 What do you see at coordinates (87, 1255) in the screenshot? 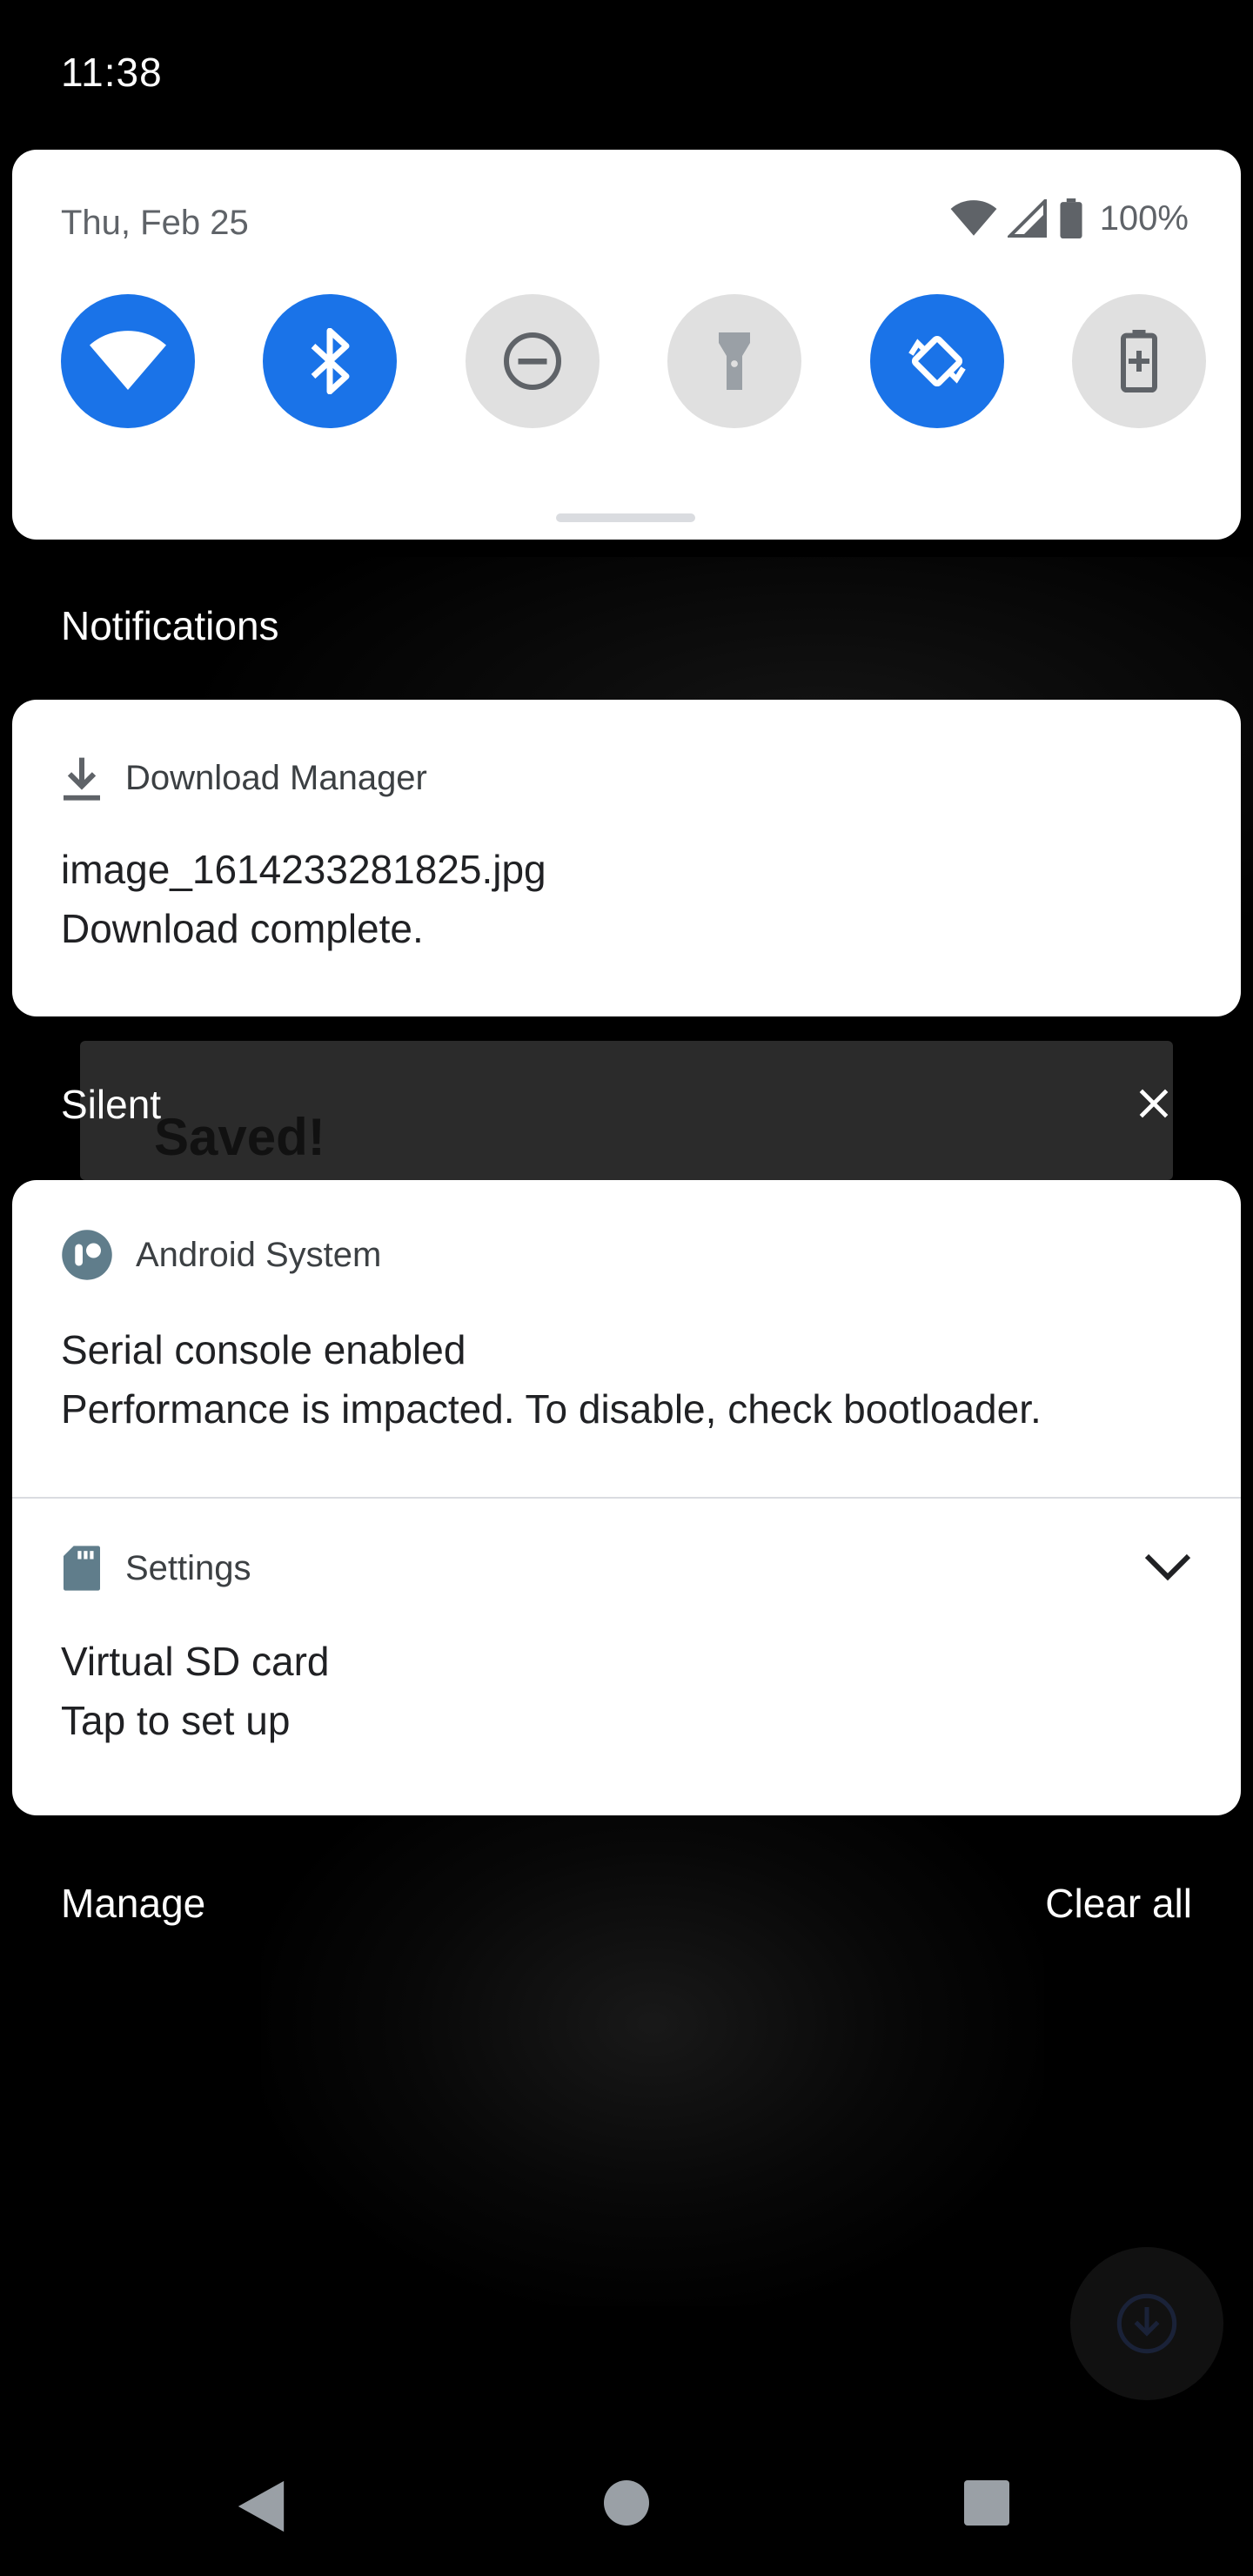
I see `android-system-icon` at bounding box center [87, 1255].